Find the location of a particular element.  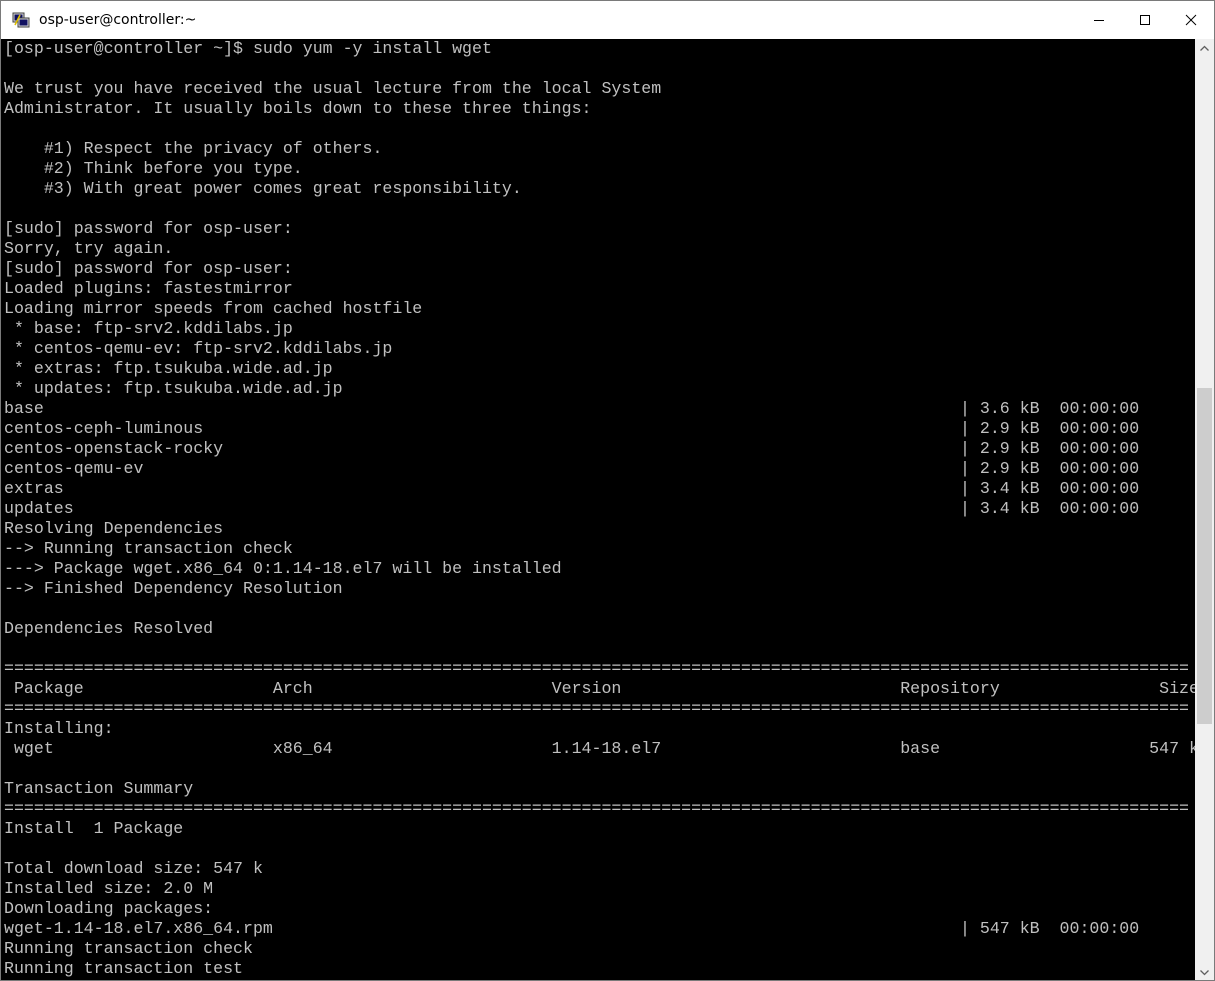

scrollbar-thumb is located at coordinates (1204, 556).